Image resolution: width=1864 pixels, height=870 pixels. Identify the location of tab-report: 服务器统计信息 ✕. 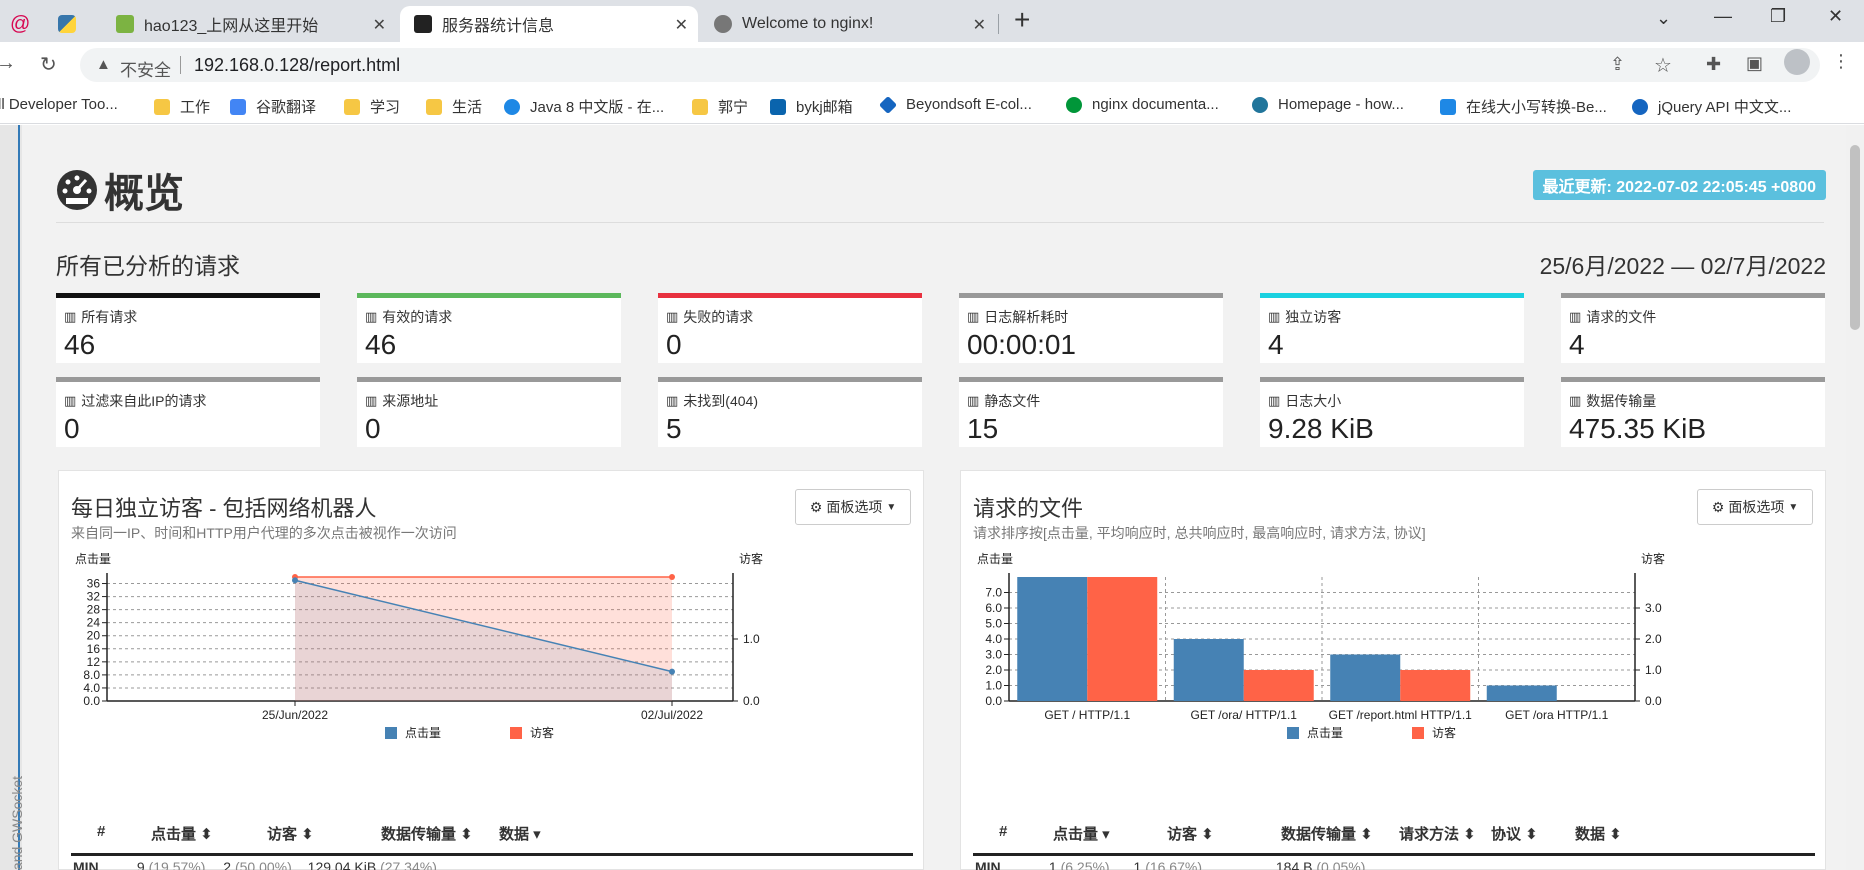
(549, 24).